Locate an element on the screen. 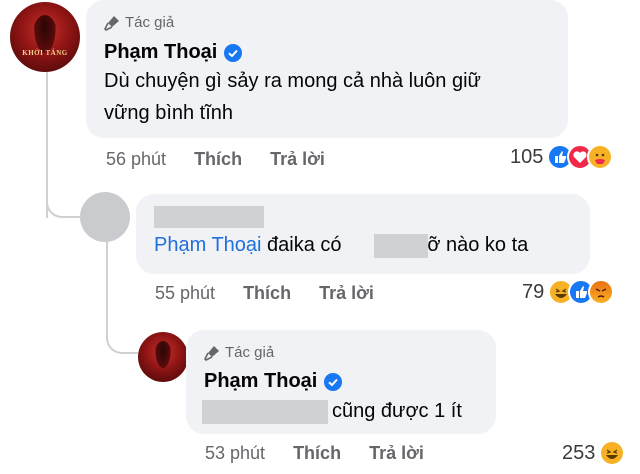 This screenshot has width=640, height=474. reaction-count: 79 is located at coordinates (533, 291).